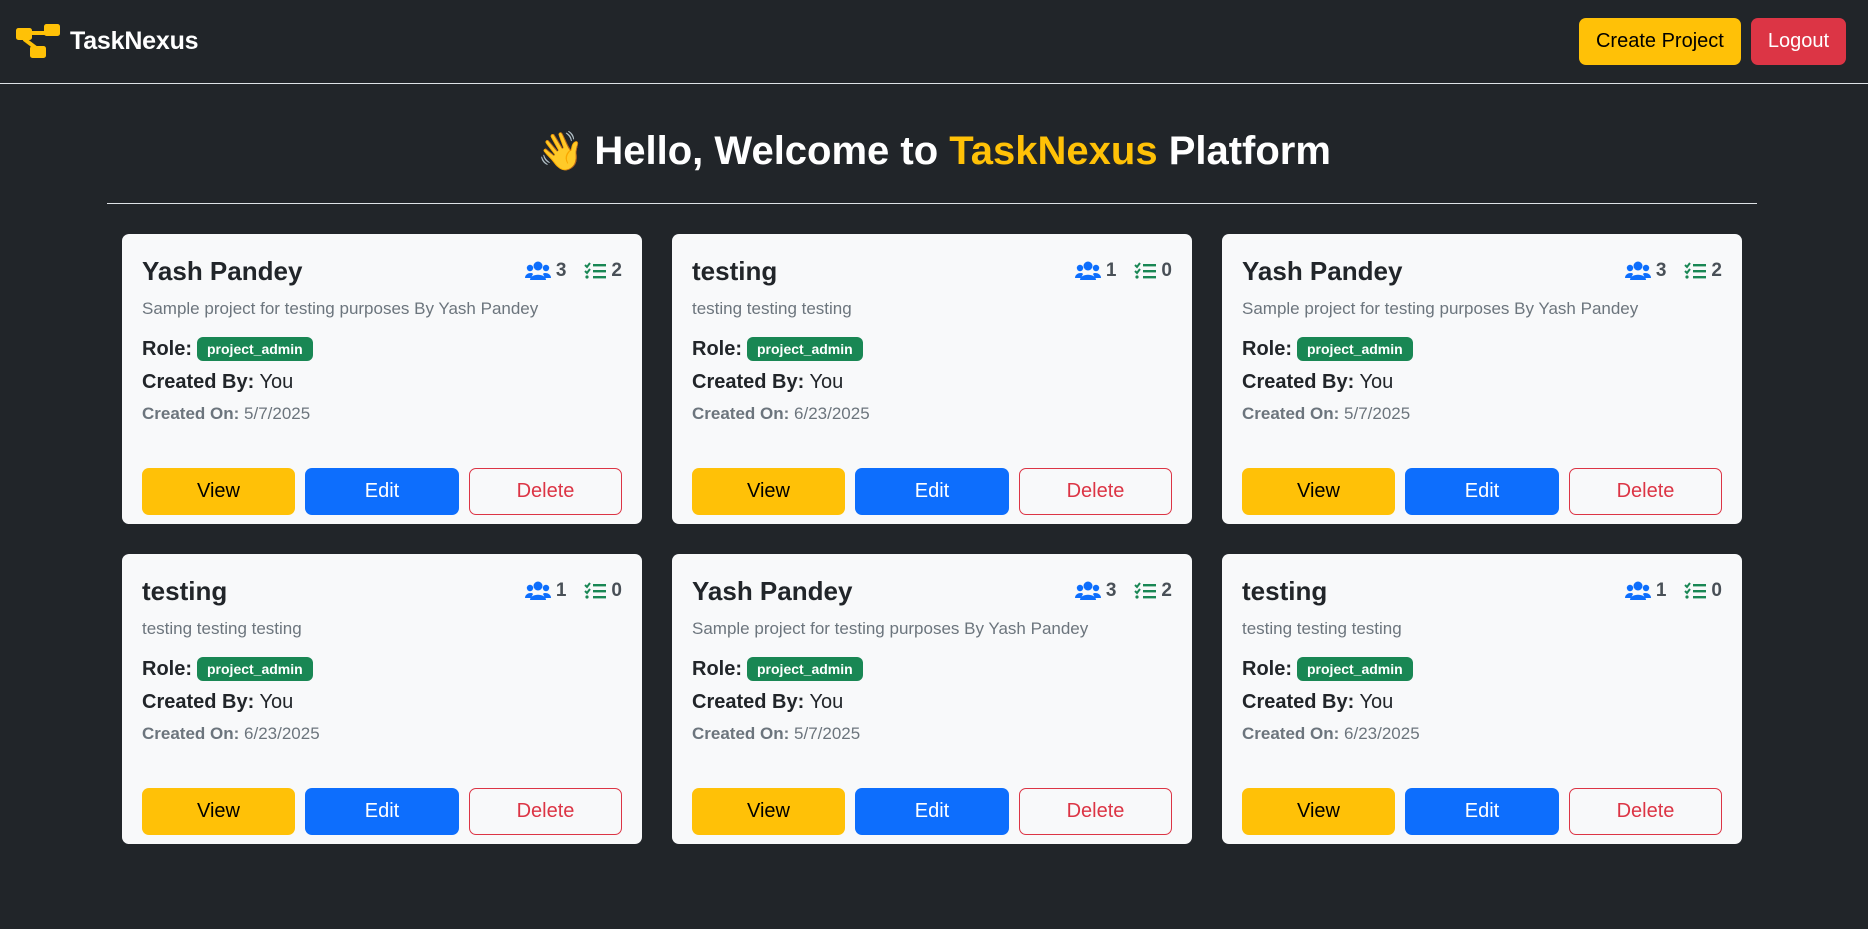 This screenshot has height=929, width=1868. Describe the element at coordinates (255, 669) in the screenshot. I see `role-badge: project_admin` at that location.